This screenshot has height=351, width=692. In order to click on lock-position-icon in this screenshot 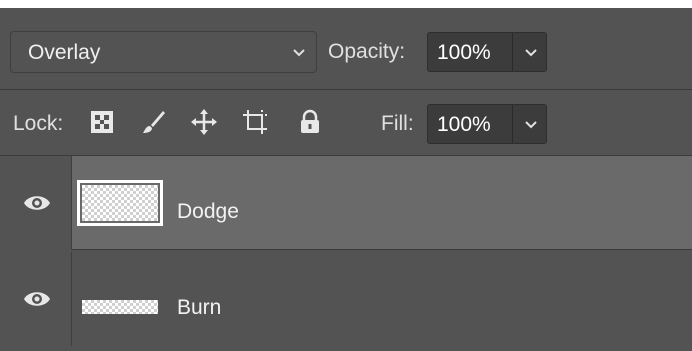, I will do `click(204, 122)`.